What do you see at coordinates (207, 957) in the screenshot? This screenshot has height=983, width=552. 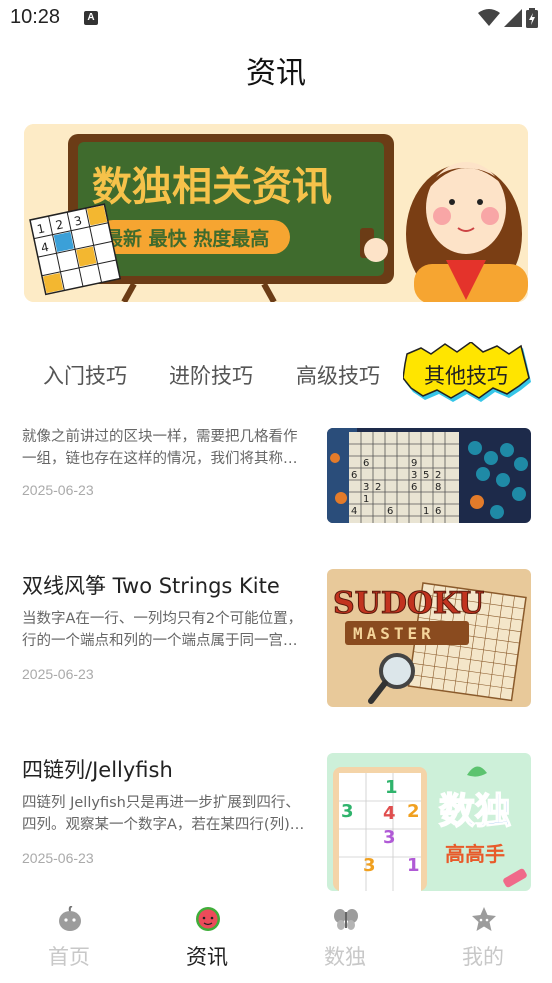 I see `nav-news-label: 资讯` at bounding box center [207, 957].